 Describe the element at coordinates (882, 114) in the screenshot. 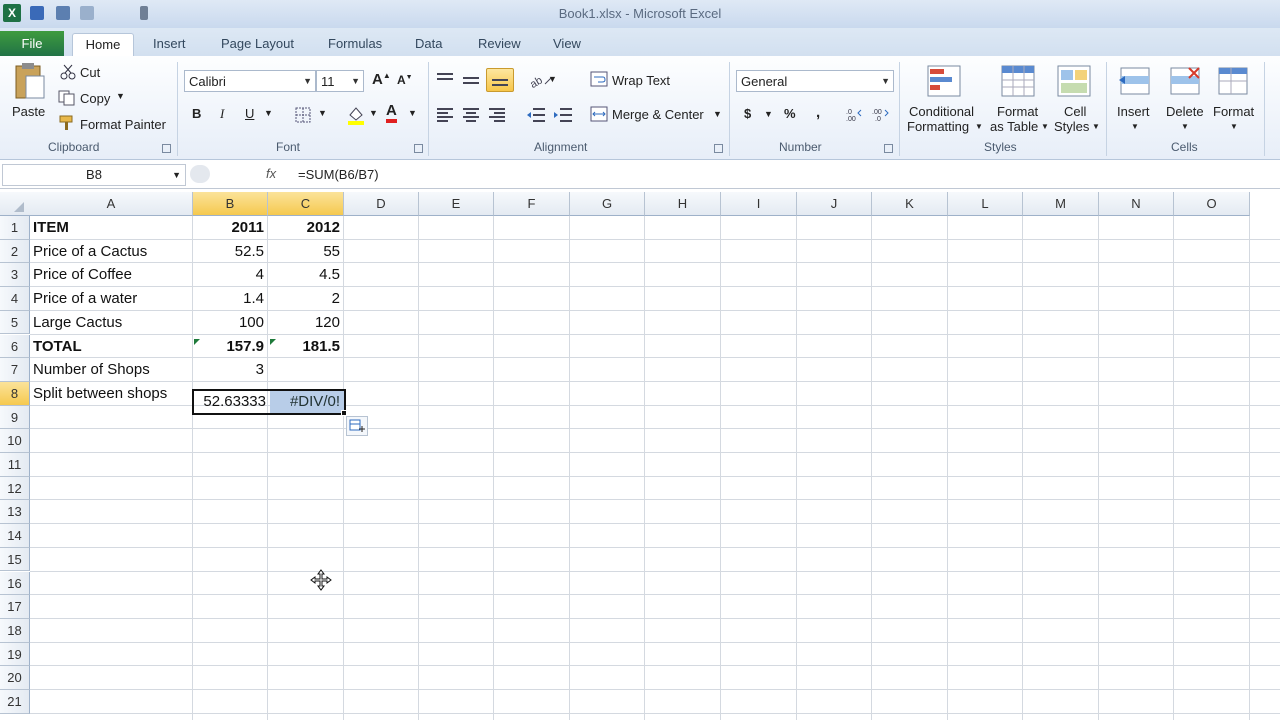

I see `decrease-decimal-icon: .00.0` at that location.